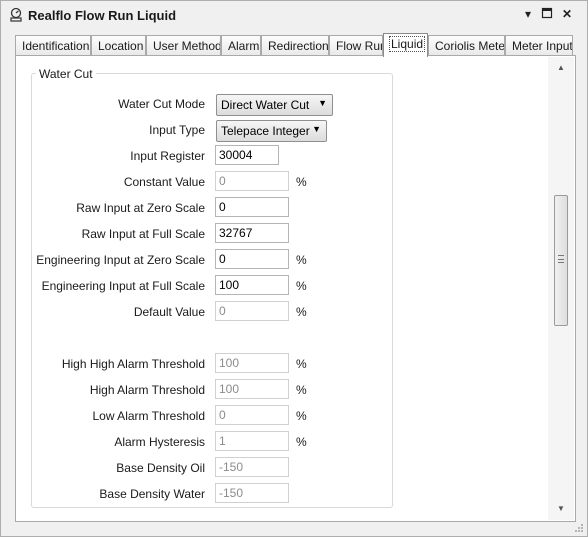  Describe the element at coordinates (252, 181) in the screenshot. I see `constant-value-field: 0` at that location.